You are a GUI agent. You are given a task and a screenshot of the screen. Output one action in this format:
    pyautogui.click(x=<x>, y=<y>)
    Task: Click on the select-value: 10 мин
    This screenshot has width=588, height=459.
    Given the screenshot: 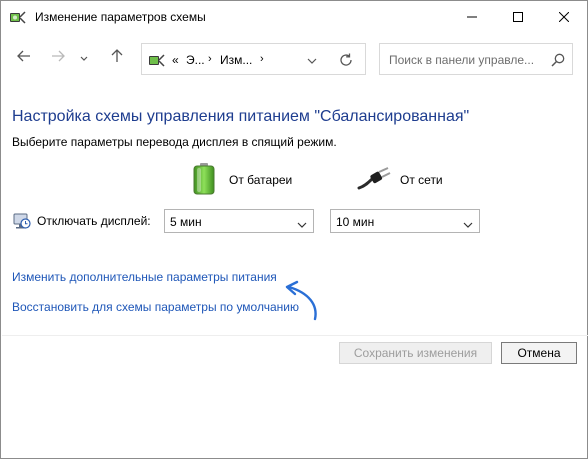 What is the action you would take?
    pyautogui.click(x=355, y=222)
    